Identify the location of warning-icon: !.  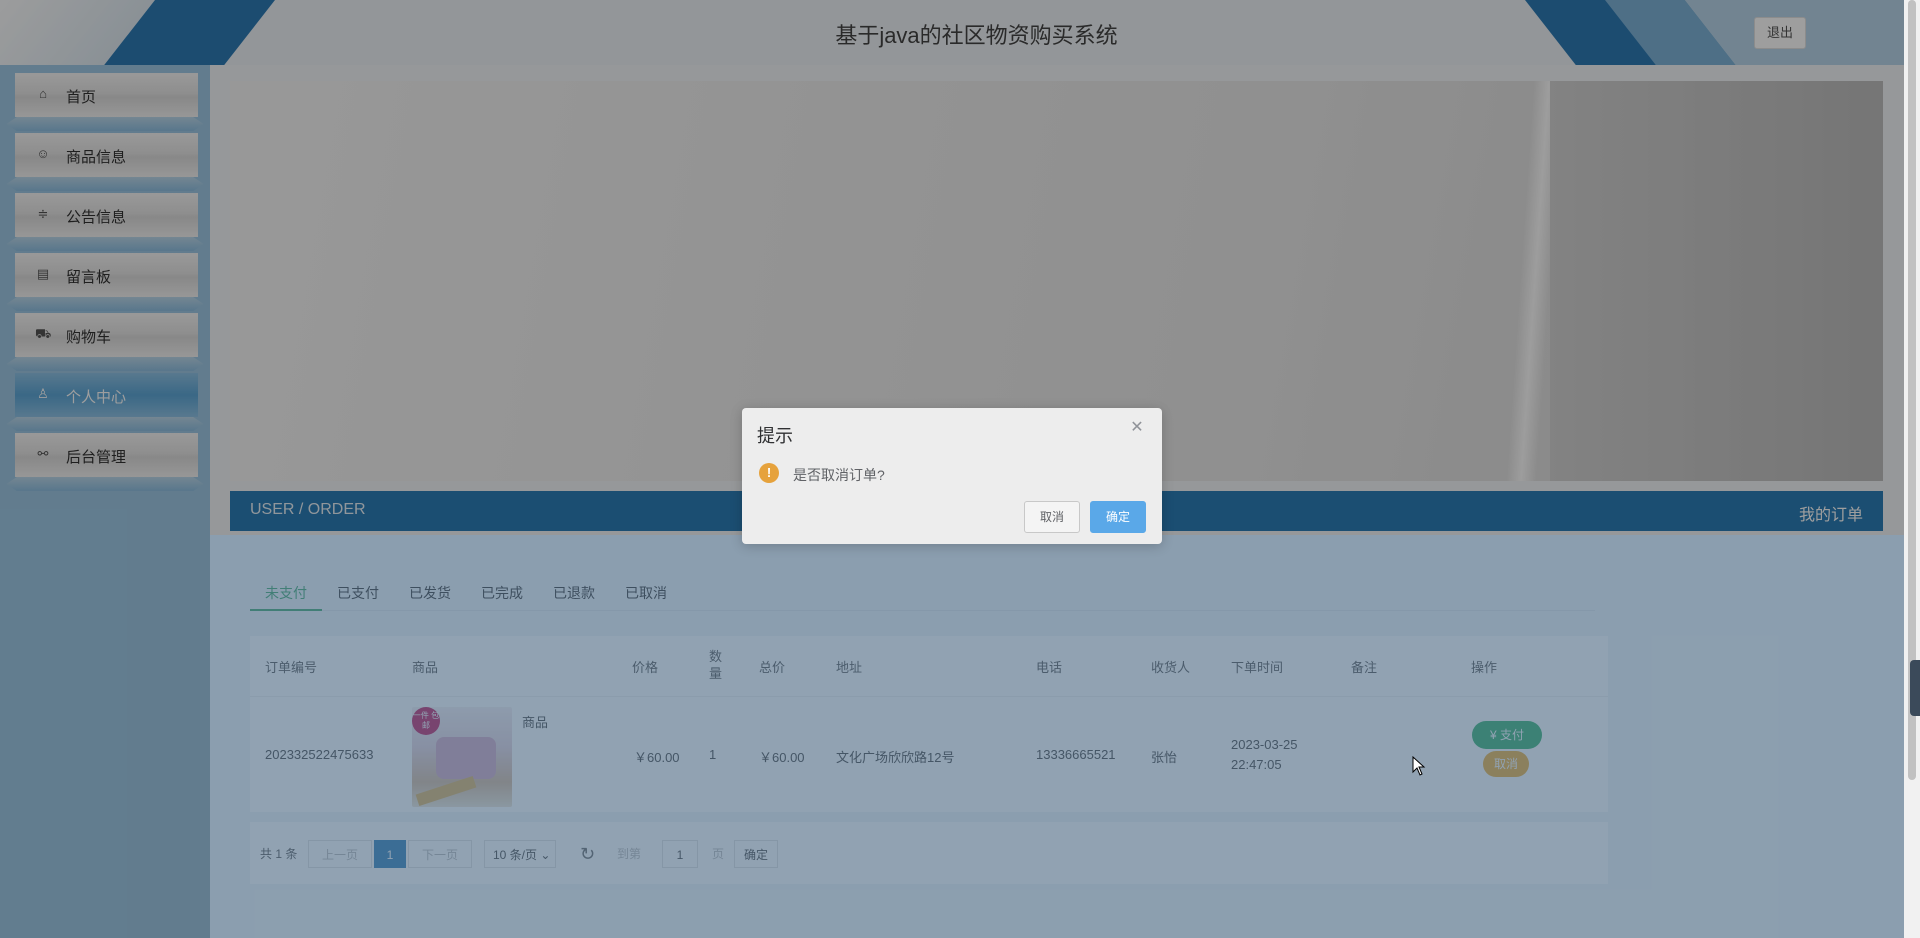
(769, 473).